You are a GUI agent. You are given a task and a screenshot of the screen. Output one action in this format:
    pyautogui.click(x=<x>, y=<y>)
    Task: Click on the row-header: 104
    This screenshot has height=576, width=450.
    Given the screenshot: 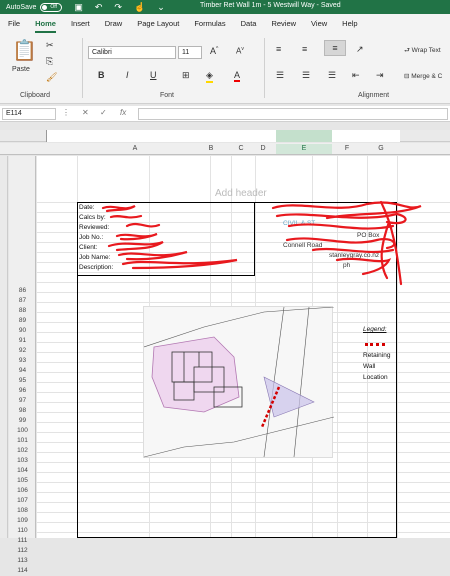 What is the action you would take?
    pyautogui.click(x=22, y=471)
    